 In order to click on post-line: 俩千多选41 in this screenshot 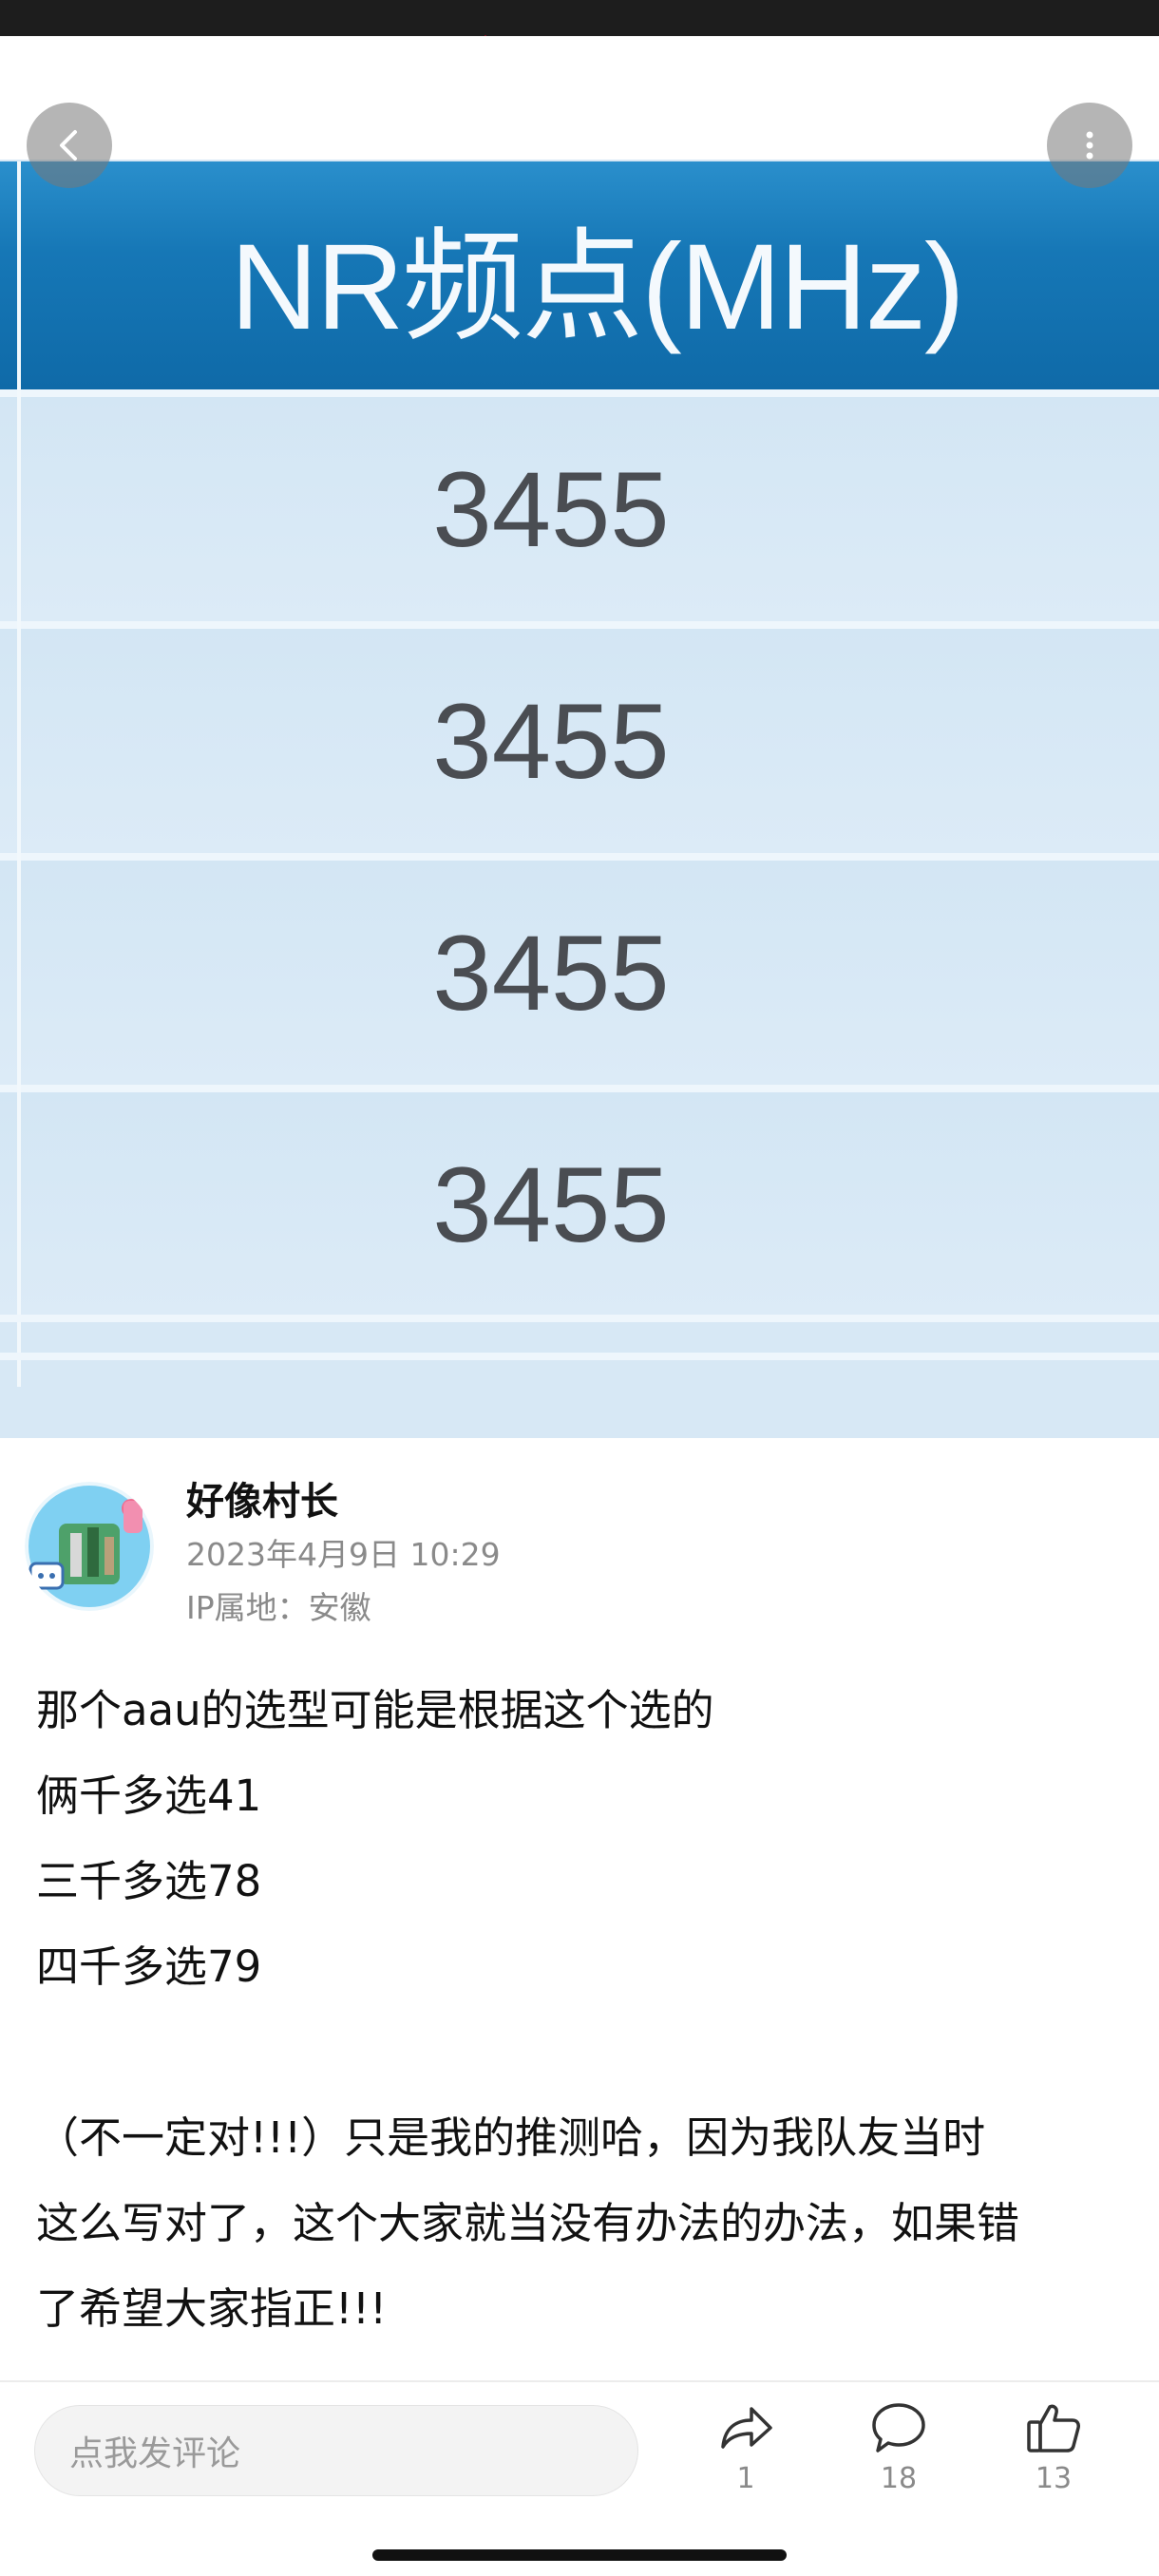, I will do `click(149, 1796)`.